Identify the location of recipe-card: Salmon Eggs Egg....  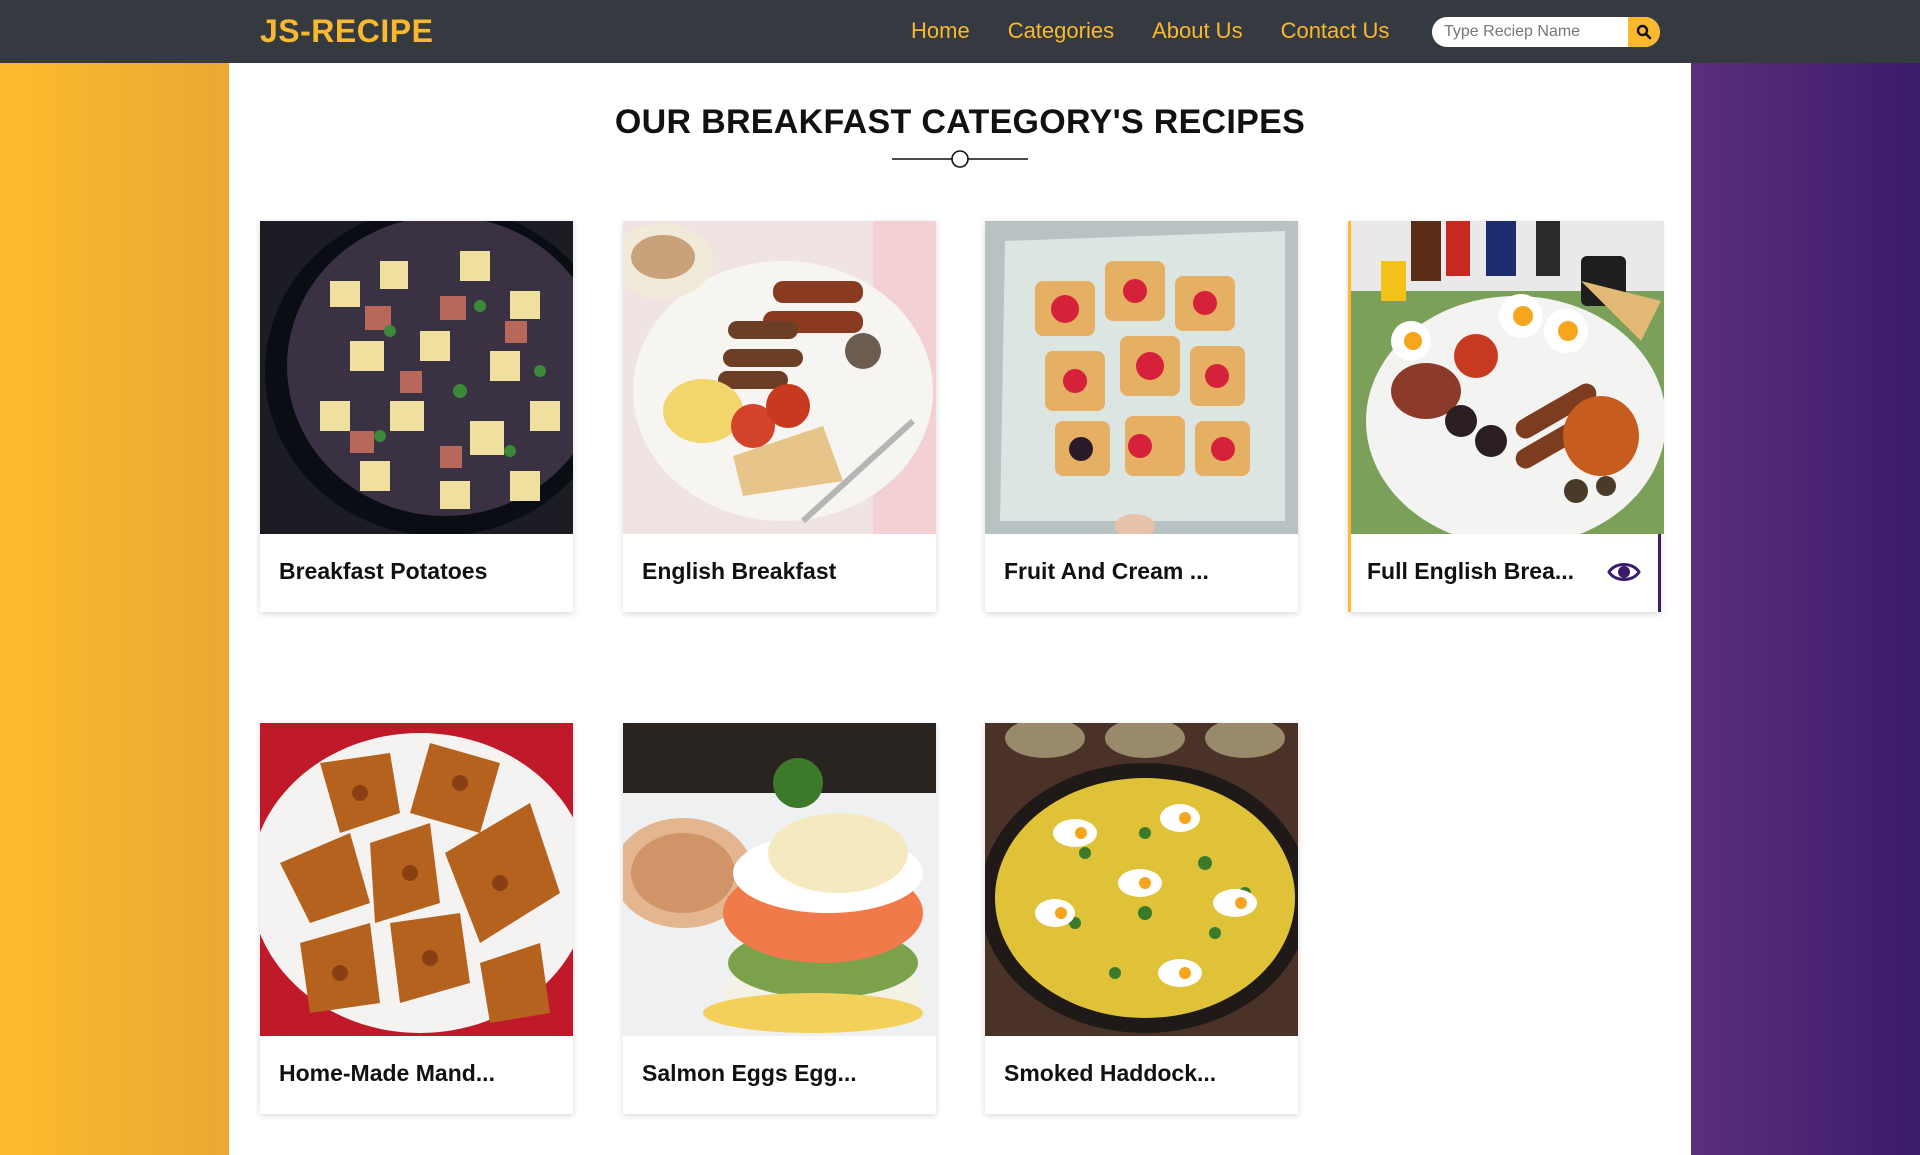
(779, 918).